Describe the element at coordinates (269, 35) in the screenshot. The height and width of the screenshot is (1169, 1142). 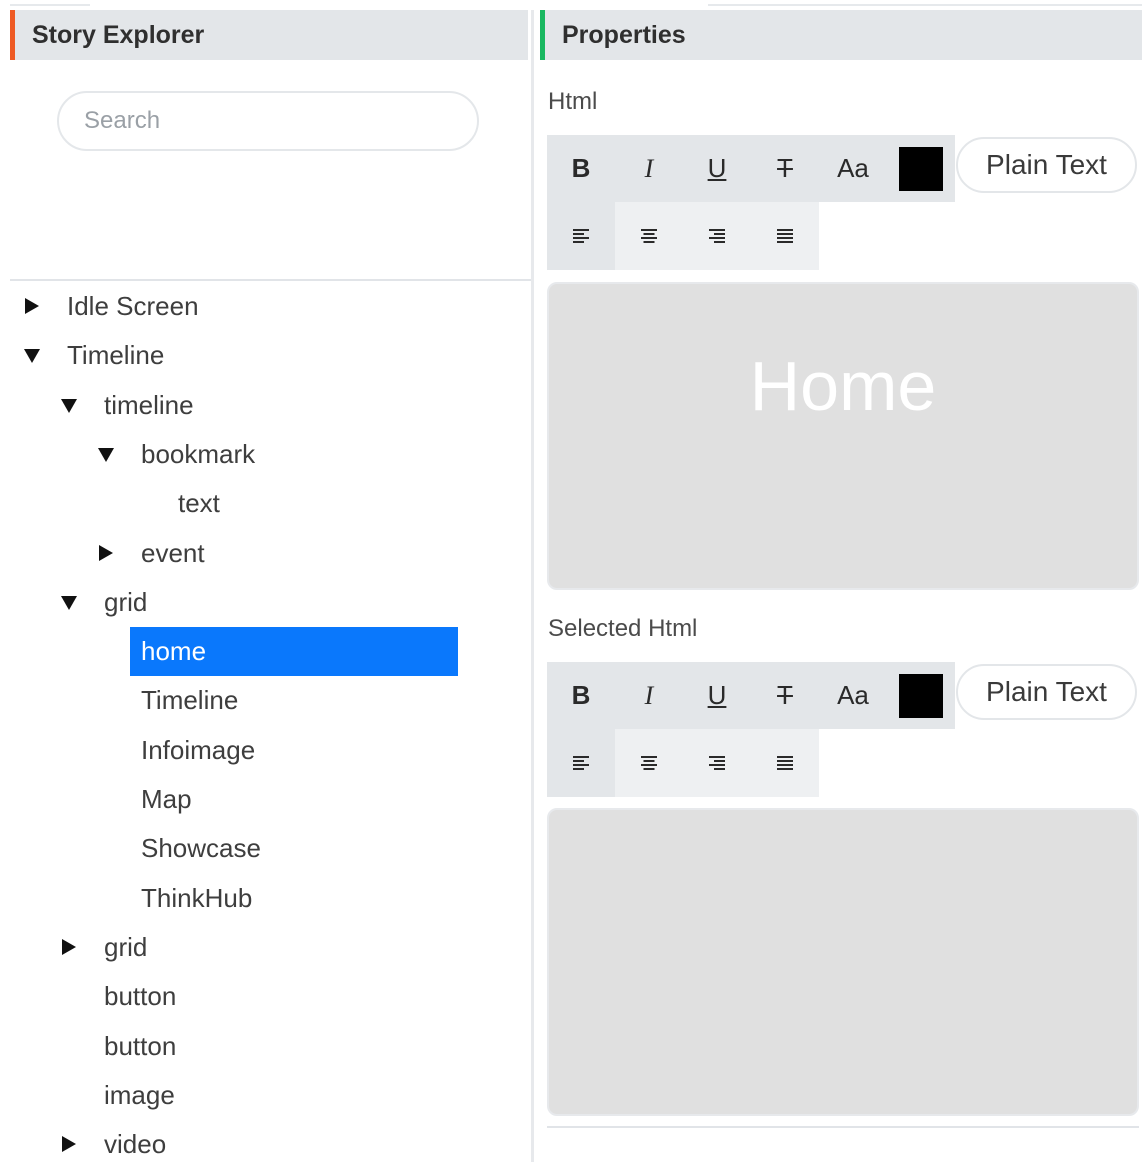
I see `story-explorer-header: Story Explorer` at that location.